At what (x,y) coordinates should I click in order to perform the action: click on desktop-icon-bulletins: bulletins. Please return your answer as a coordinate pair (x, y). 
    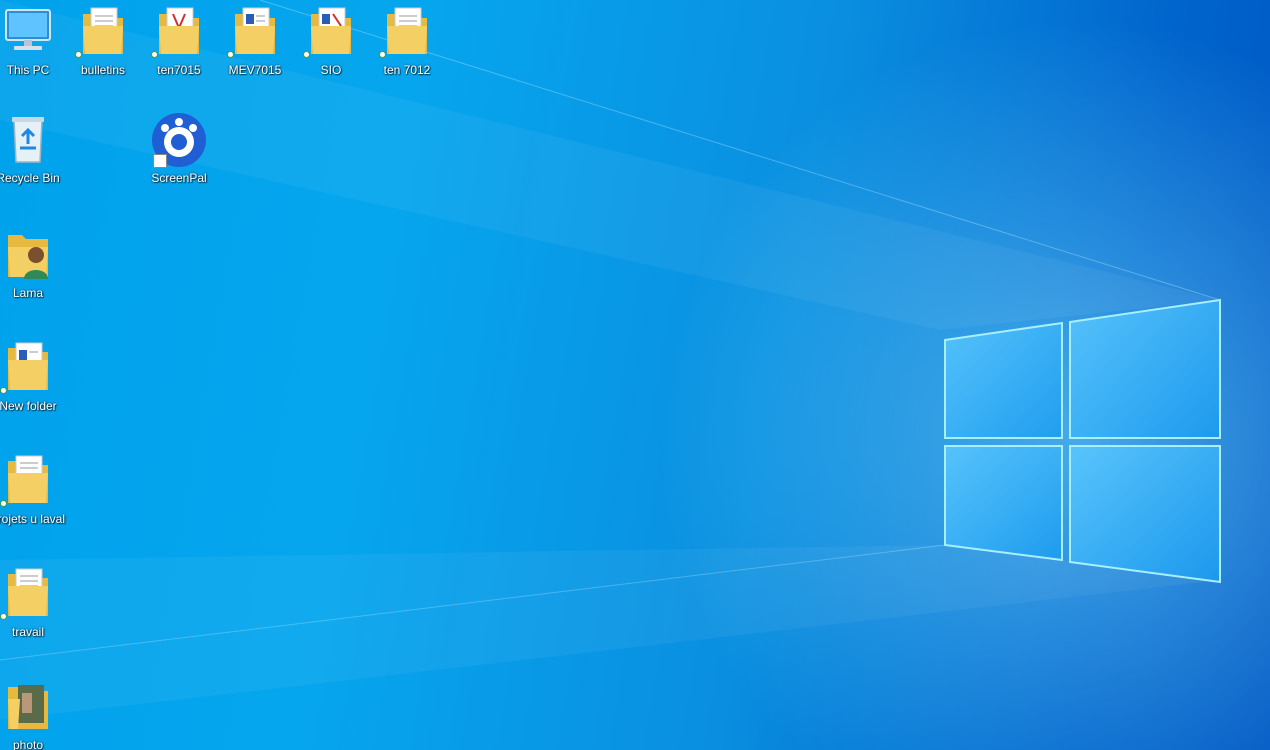
    Looking at the image, I should click on (103, 41).